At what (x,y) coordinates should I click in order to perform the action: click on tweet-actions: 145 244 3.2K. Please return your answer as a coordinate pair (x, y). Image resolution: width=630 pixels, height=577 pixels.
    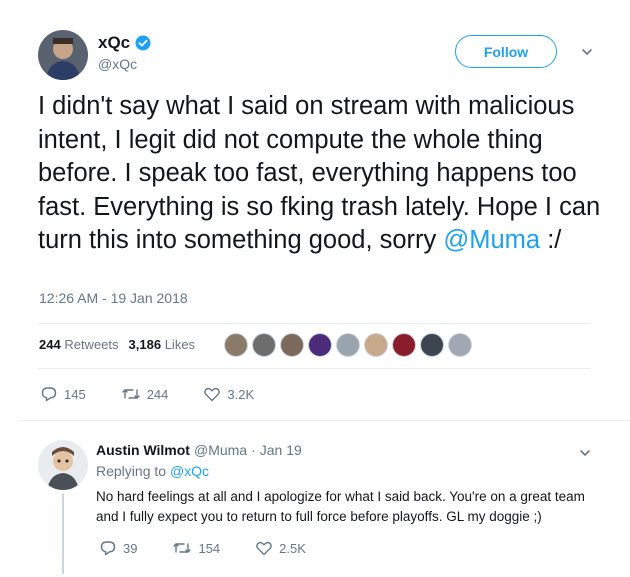
    Looking at the image, I should click on (164, 394).